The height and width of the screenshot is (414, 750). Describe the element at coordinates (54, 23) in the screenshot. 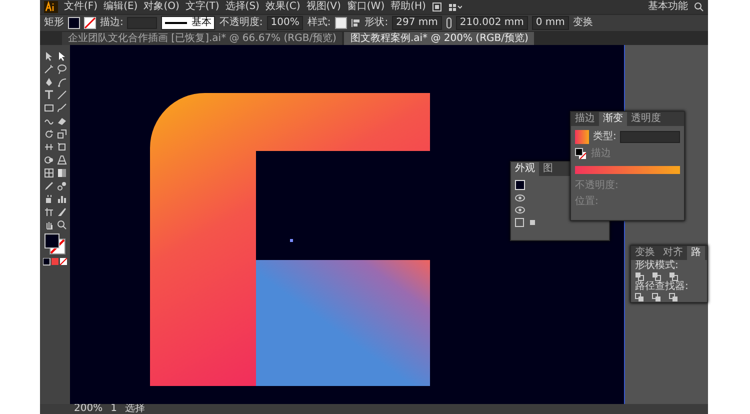

I see `object-type-label: 矩形` at that location.